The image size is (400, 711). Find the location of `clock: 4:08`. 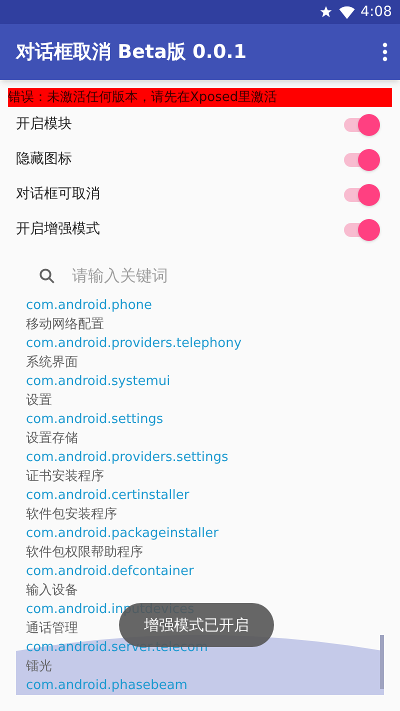

clock: 4:08 is located at coordinates (376, 12).